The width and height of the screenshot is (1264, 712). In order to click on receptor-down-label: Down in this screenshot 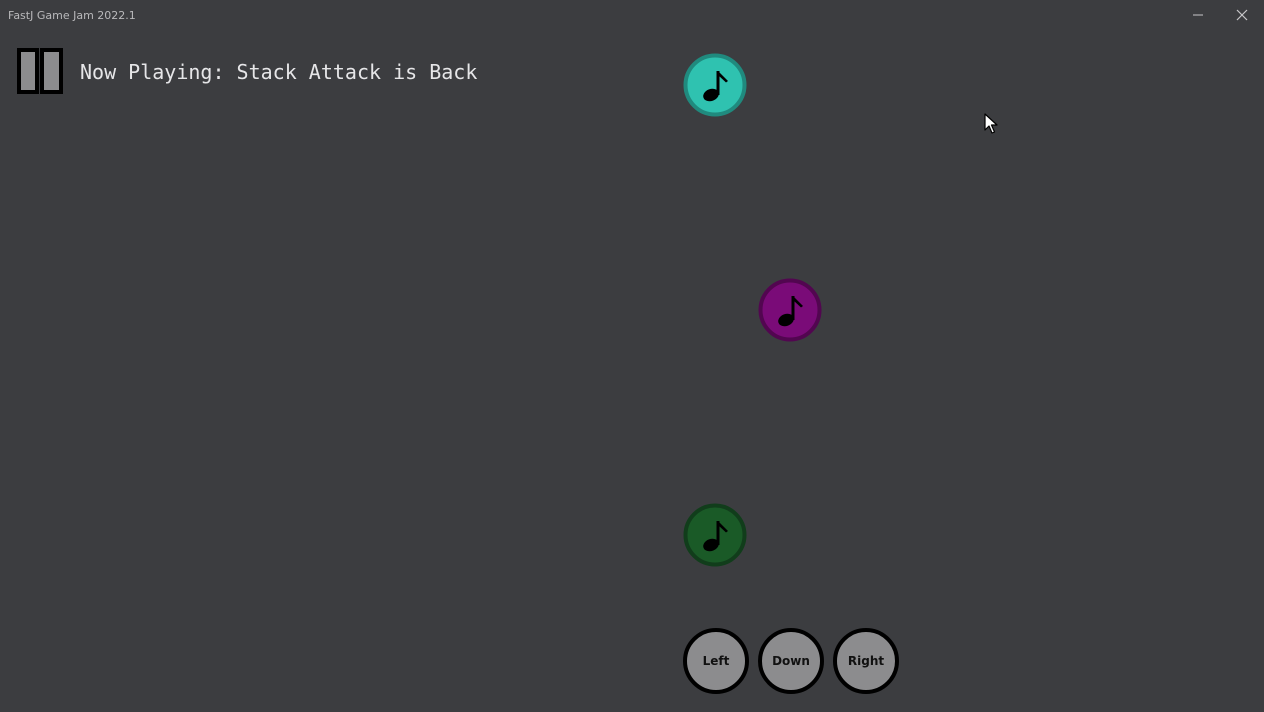, I will do `click(791, 661)`.